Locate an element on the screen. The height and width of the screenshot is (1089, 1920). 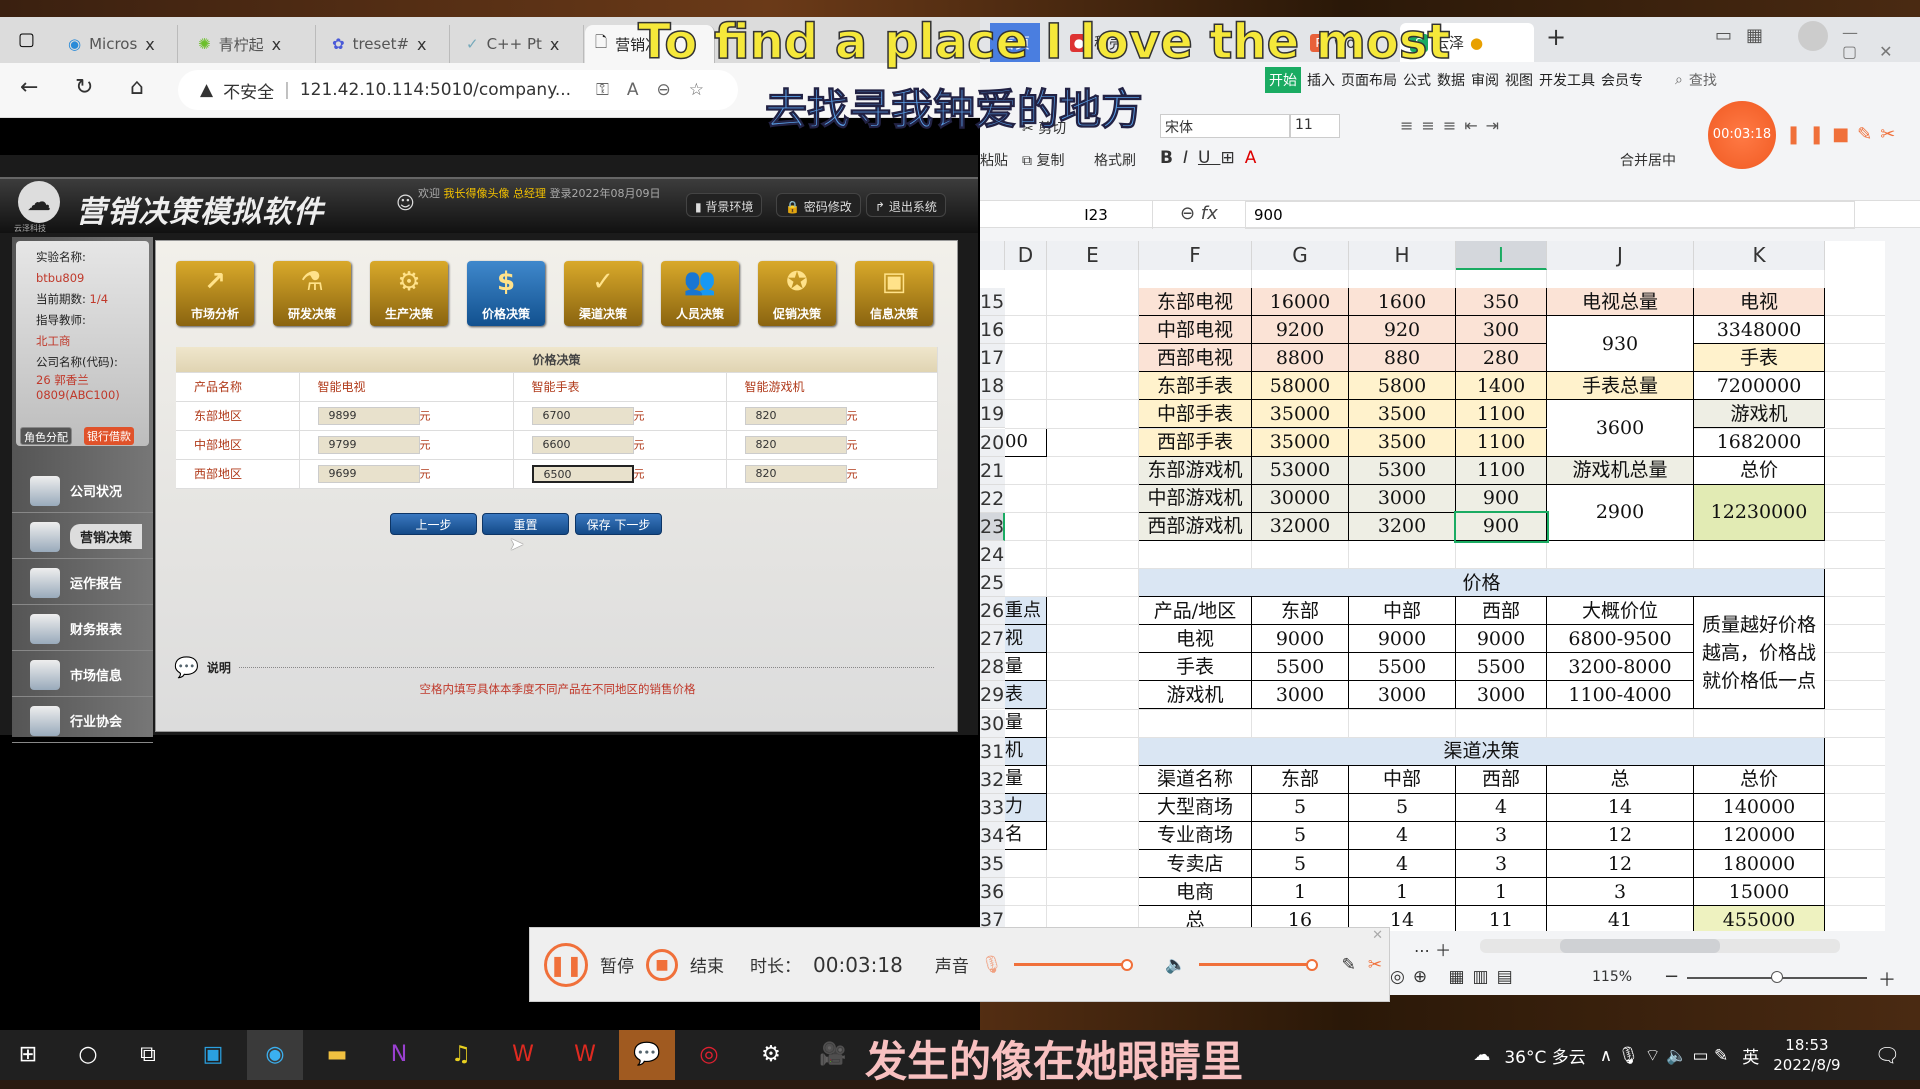
cell-I17: 280 is located at coordinates (1501, 358).